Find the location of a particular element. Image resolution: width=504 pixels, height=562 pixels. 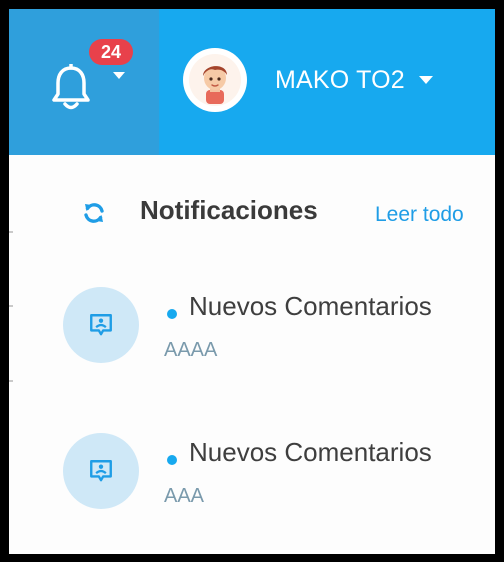

username: MAKO TO2 is located at coordinates (340, 79).